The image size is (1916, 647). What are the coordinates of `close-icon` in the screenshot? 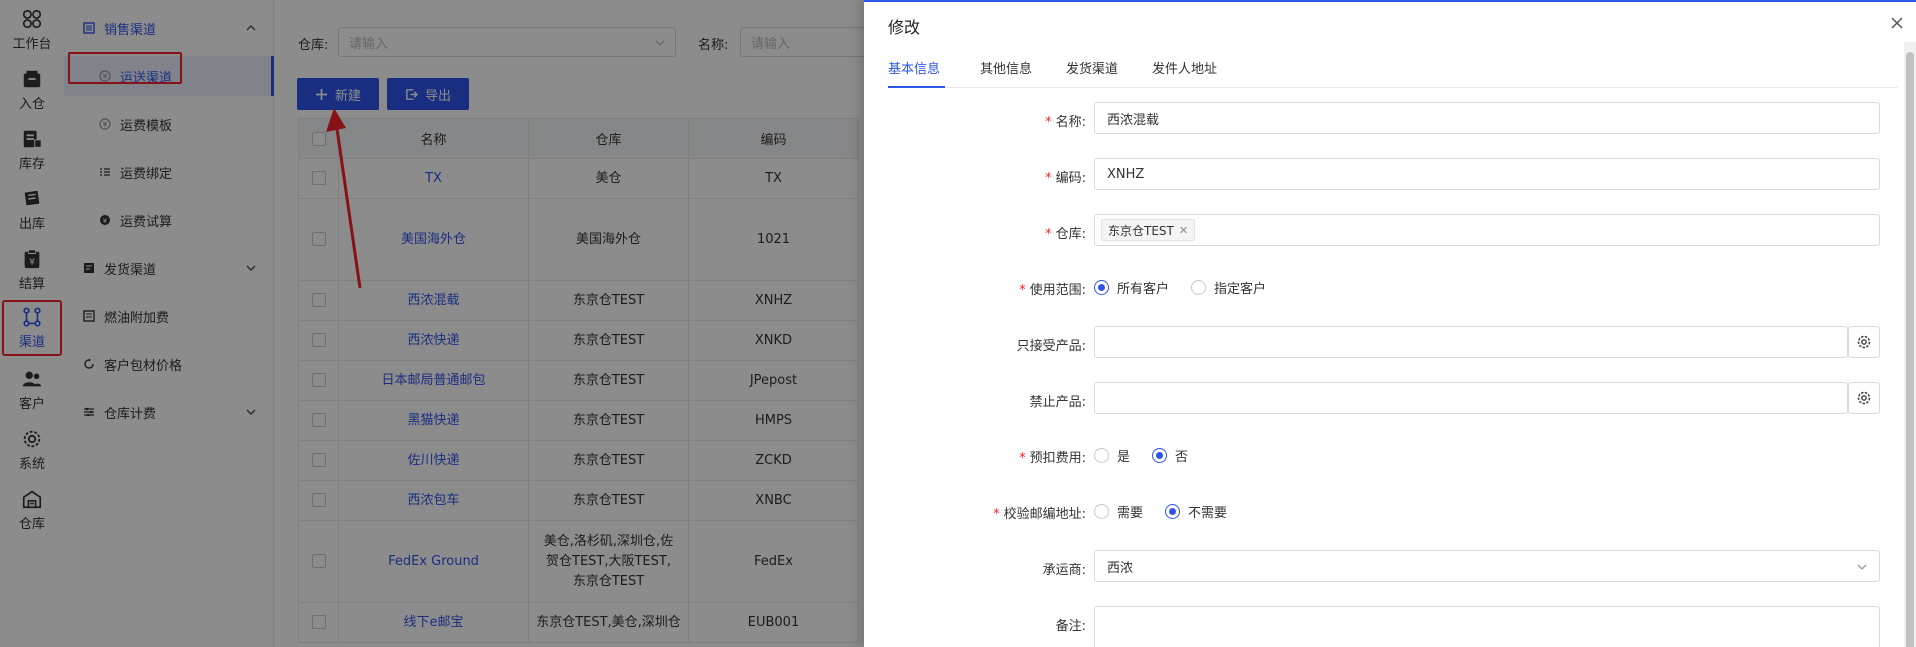 It's located at (1897, 23).